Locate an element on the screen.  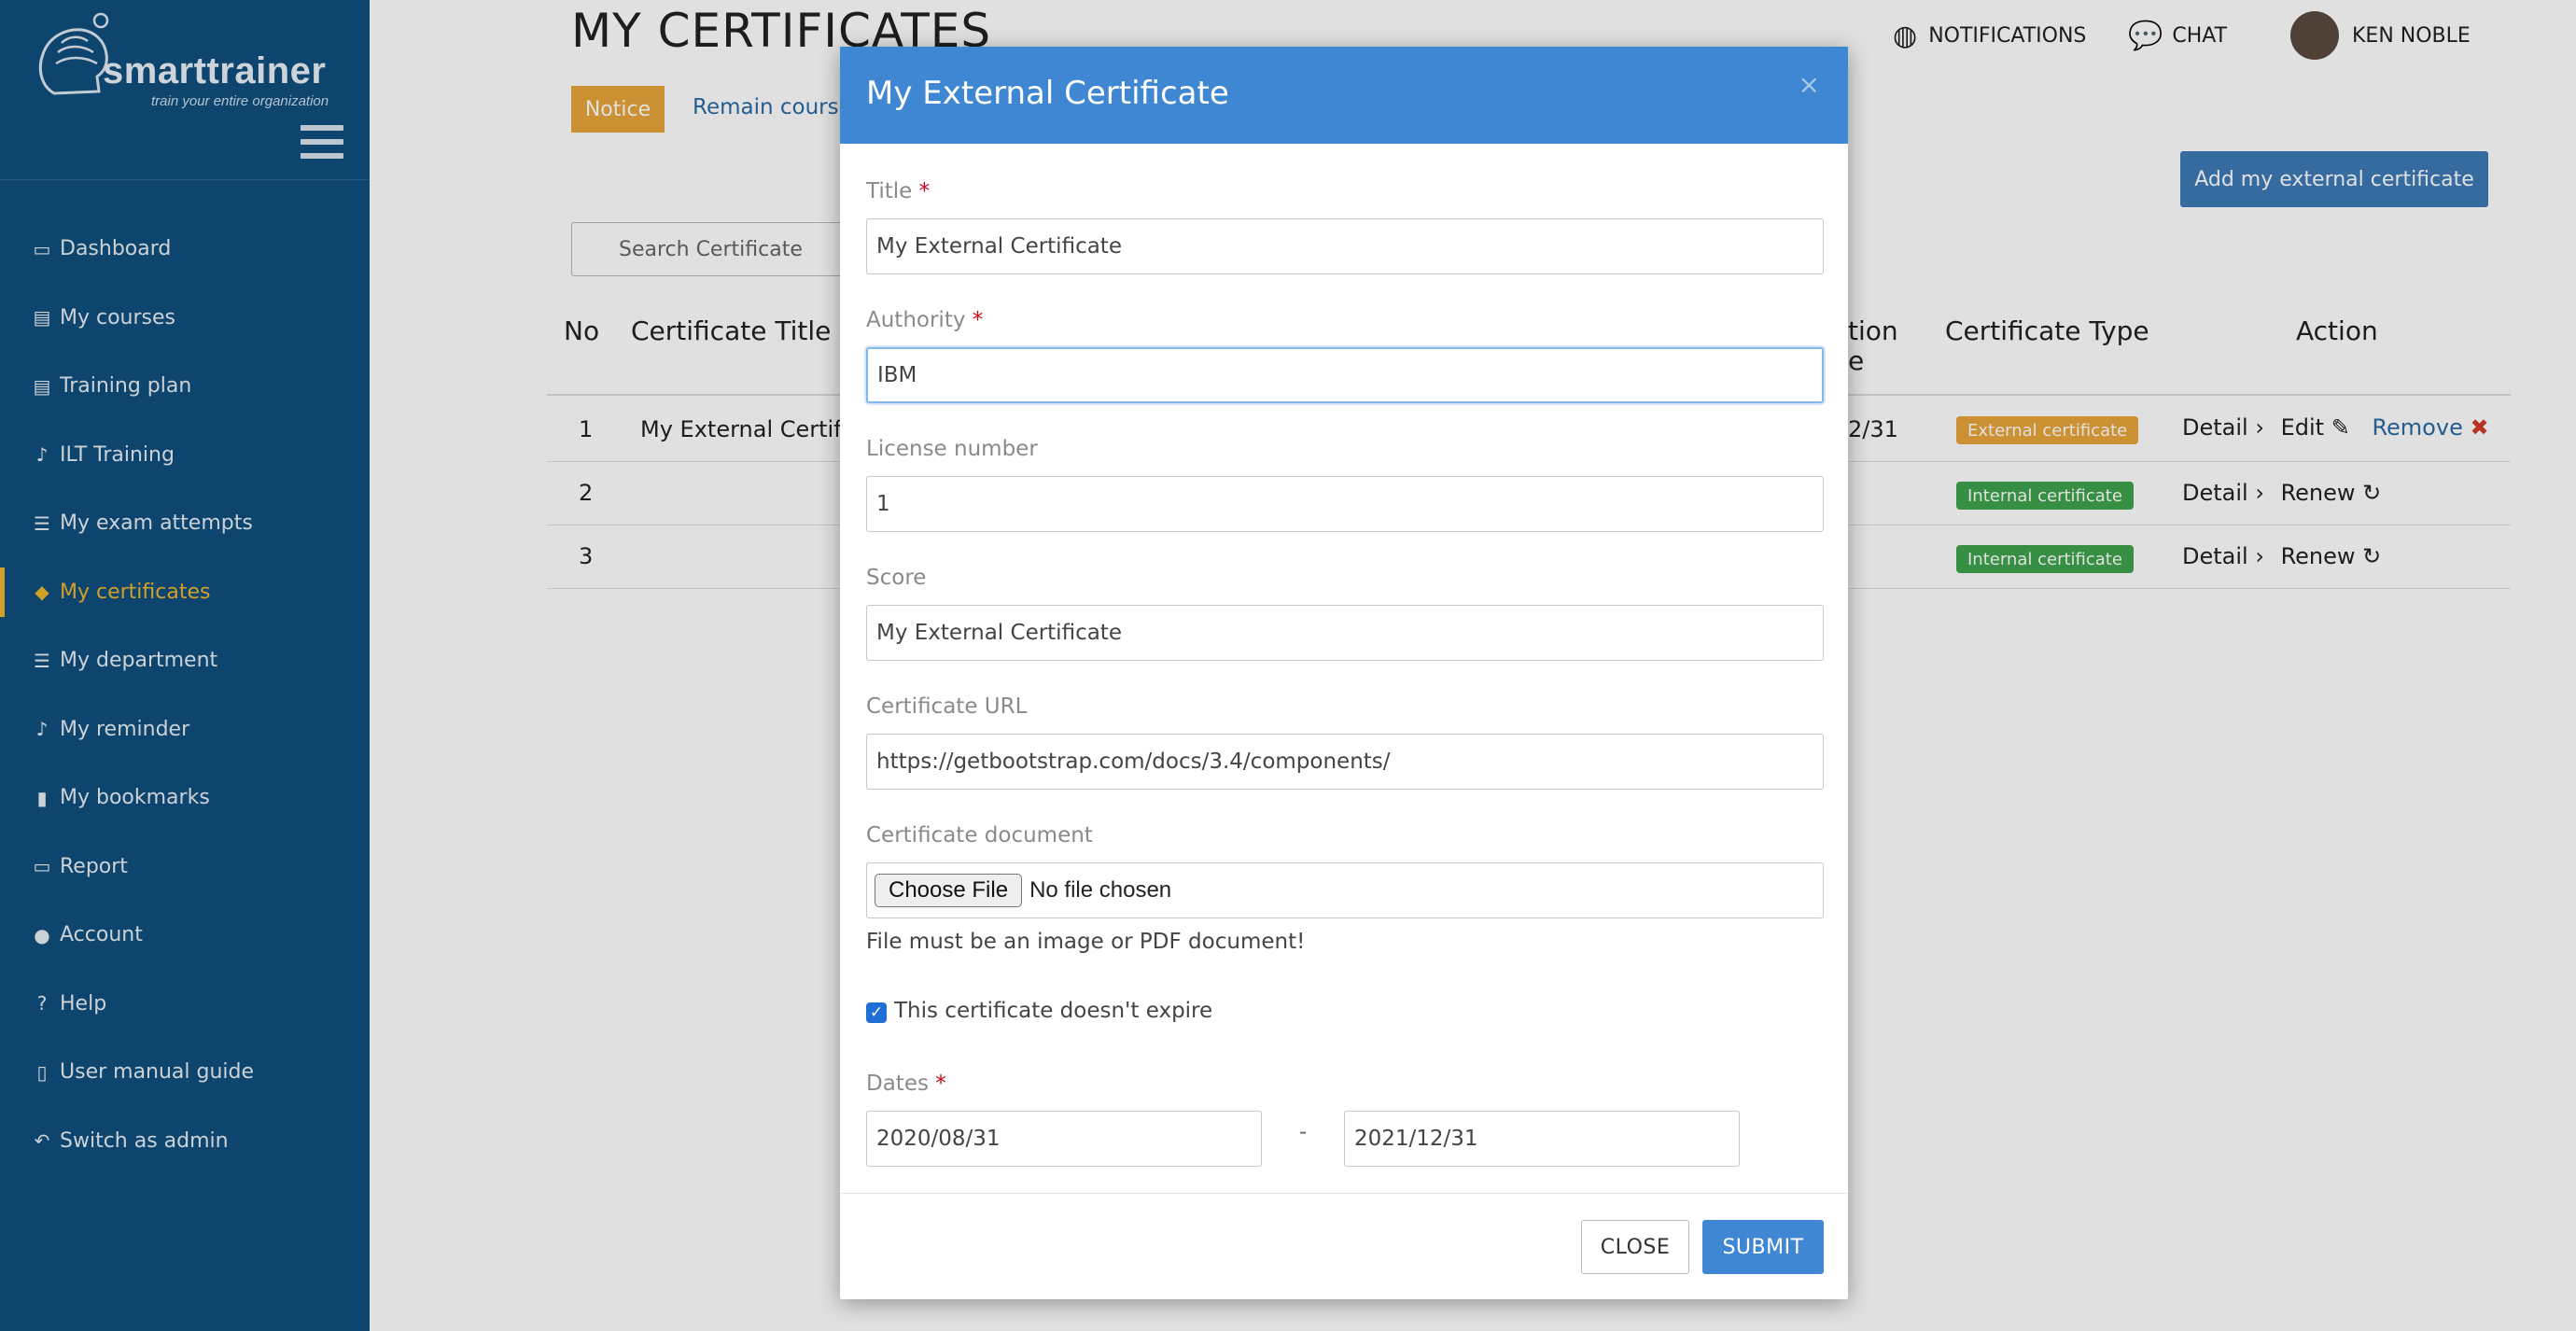
choose-file-button: Choose File is located at coordinates (949, 890).